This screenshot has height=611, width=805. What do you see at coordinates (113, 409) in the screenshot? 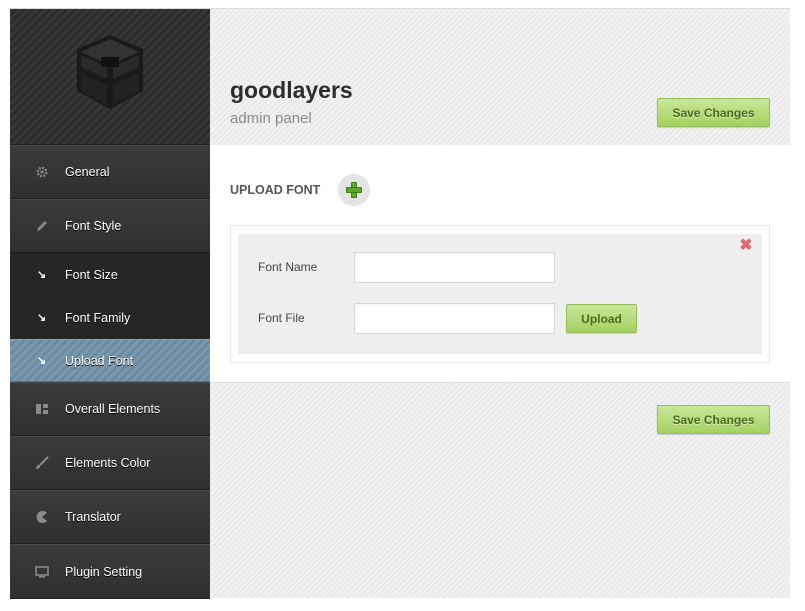
I see `sidebar-item-label: Overall Elements` at bounding box center [113, 409].